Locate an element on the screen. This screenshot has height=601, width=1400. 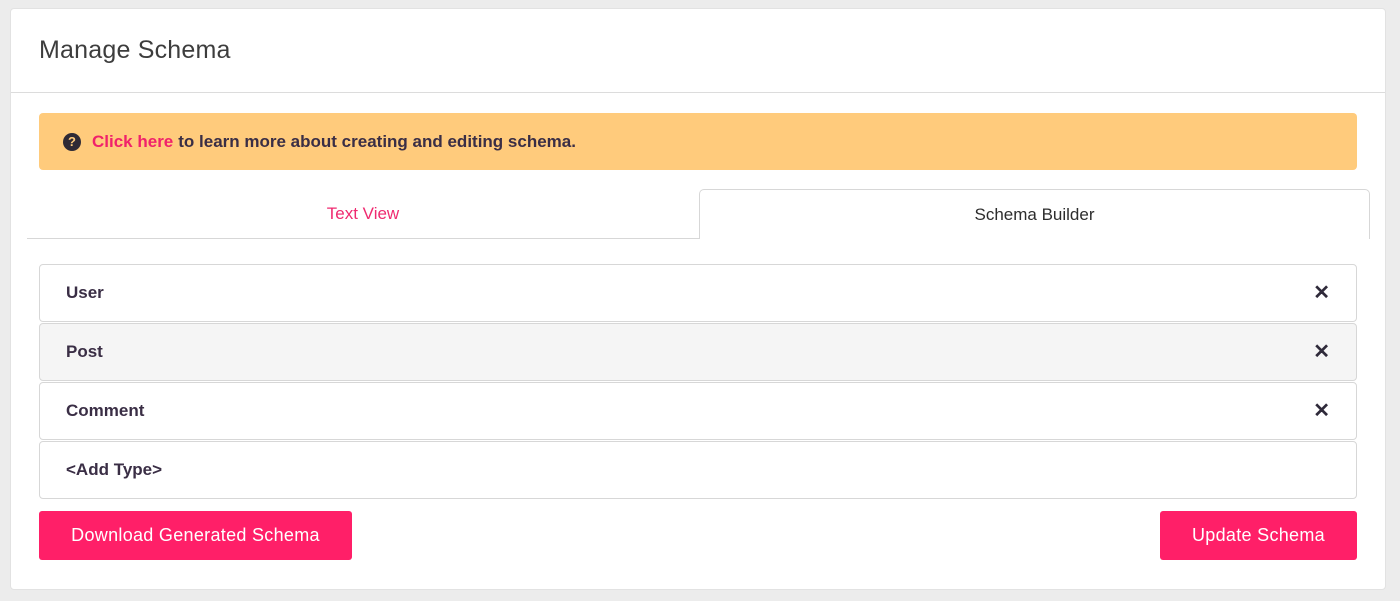
update-schema-button: Update Schema is located at coordinates (1258, 535).